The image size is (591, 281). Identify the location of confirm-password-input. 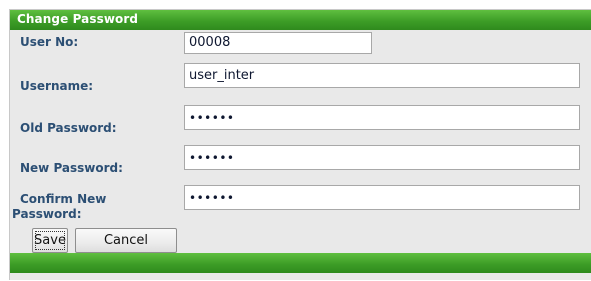
(382, 197).